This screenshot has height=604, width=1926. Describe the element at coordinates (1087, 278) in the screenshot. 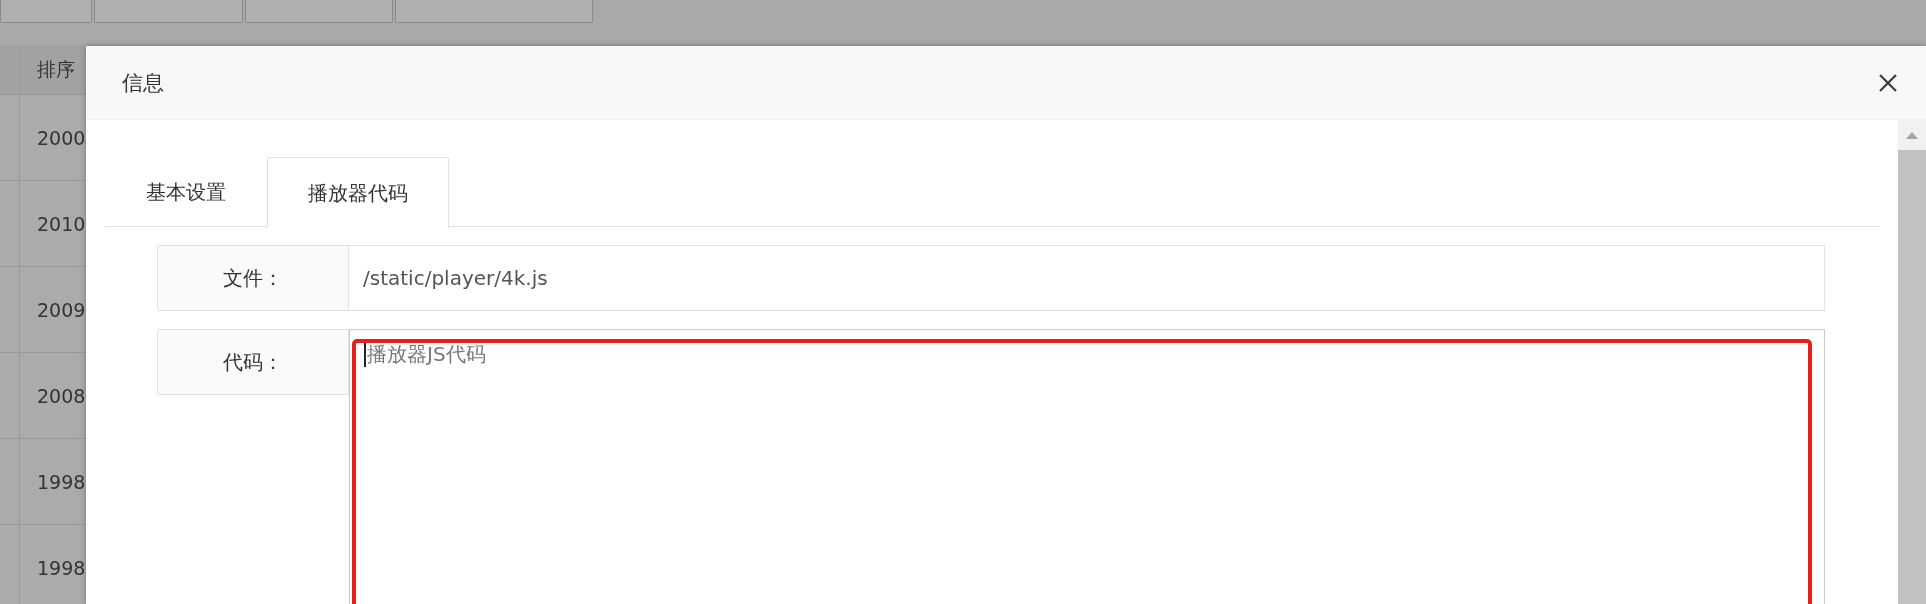

I see `file-input: /static/player/4k.js` at that location.